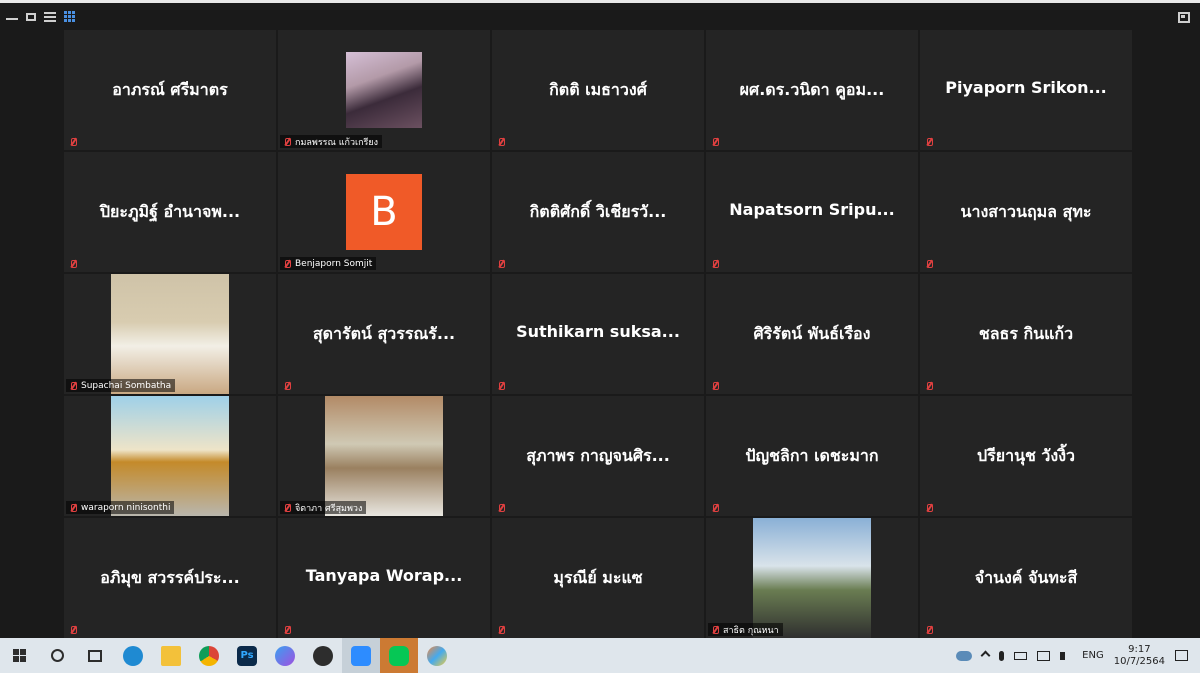 This screenshot has height=673, width=1200. Describe the element at coordinates (126, 385) in the screenshot. I see `participant-label-text: Supachai Sombatha` at that location.